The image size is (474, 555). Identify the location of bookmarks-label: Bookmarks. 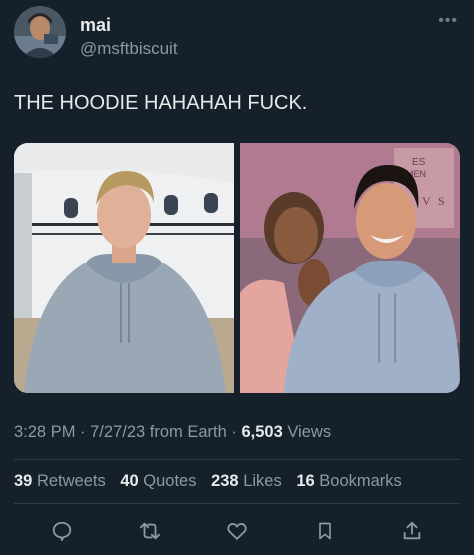
(360, 481).